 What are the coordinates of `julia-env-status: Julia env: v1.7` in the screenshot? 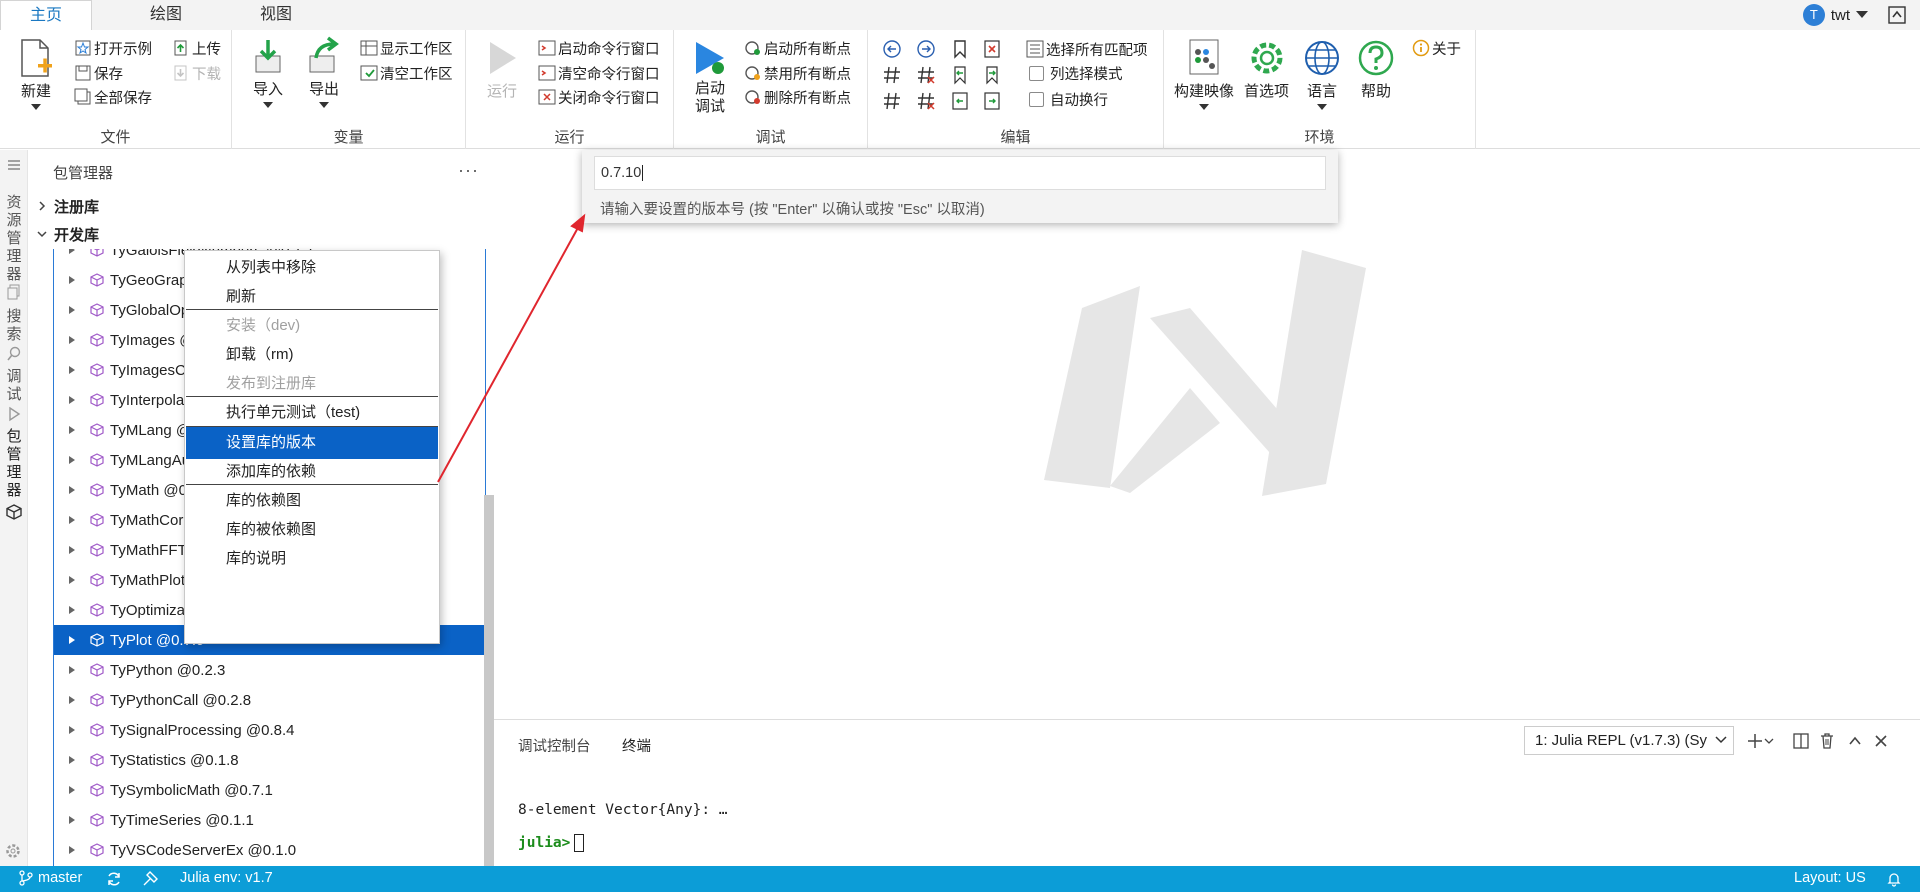 It's located at (226, 878).